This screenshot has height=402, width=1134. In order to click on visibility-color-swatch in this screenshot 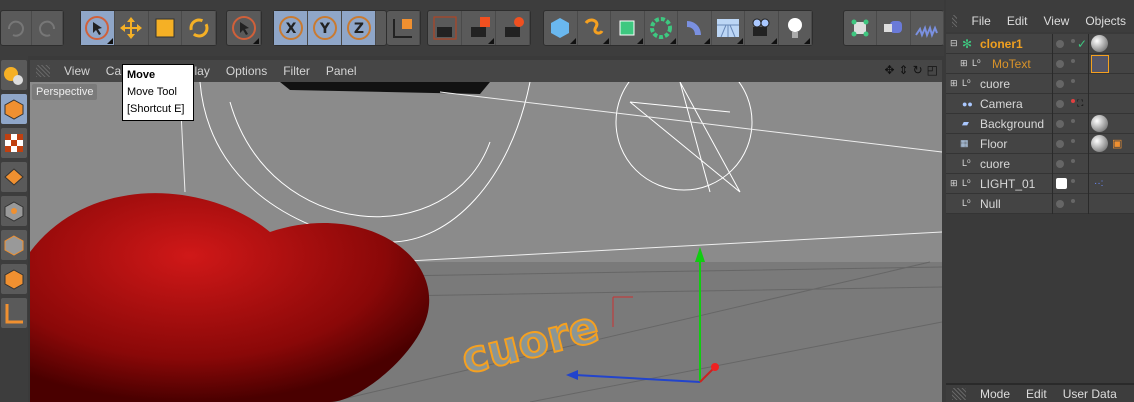, I will do `click(1061, 183)`.